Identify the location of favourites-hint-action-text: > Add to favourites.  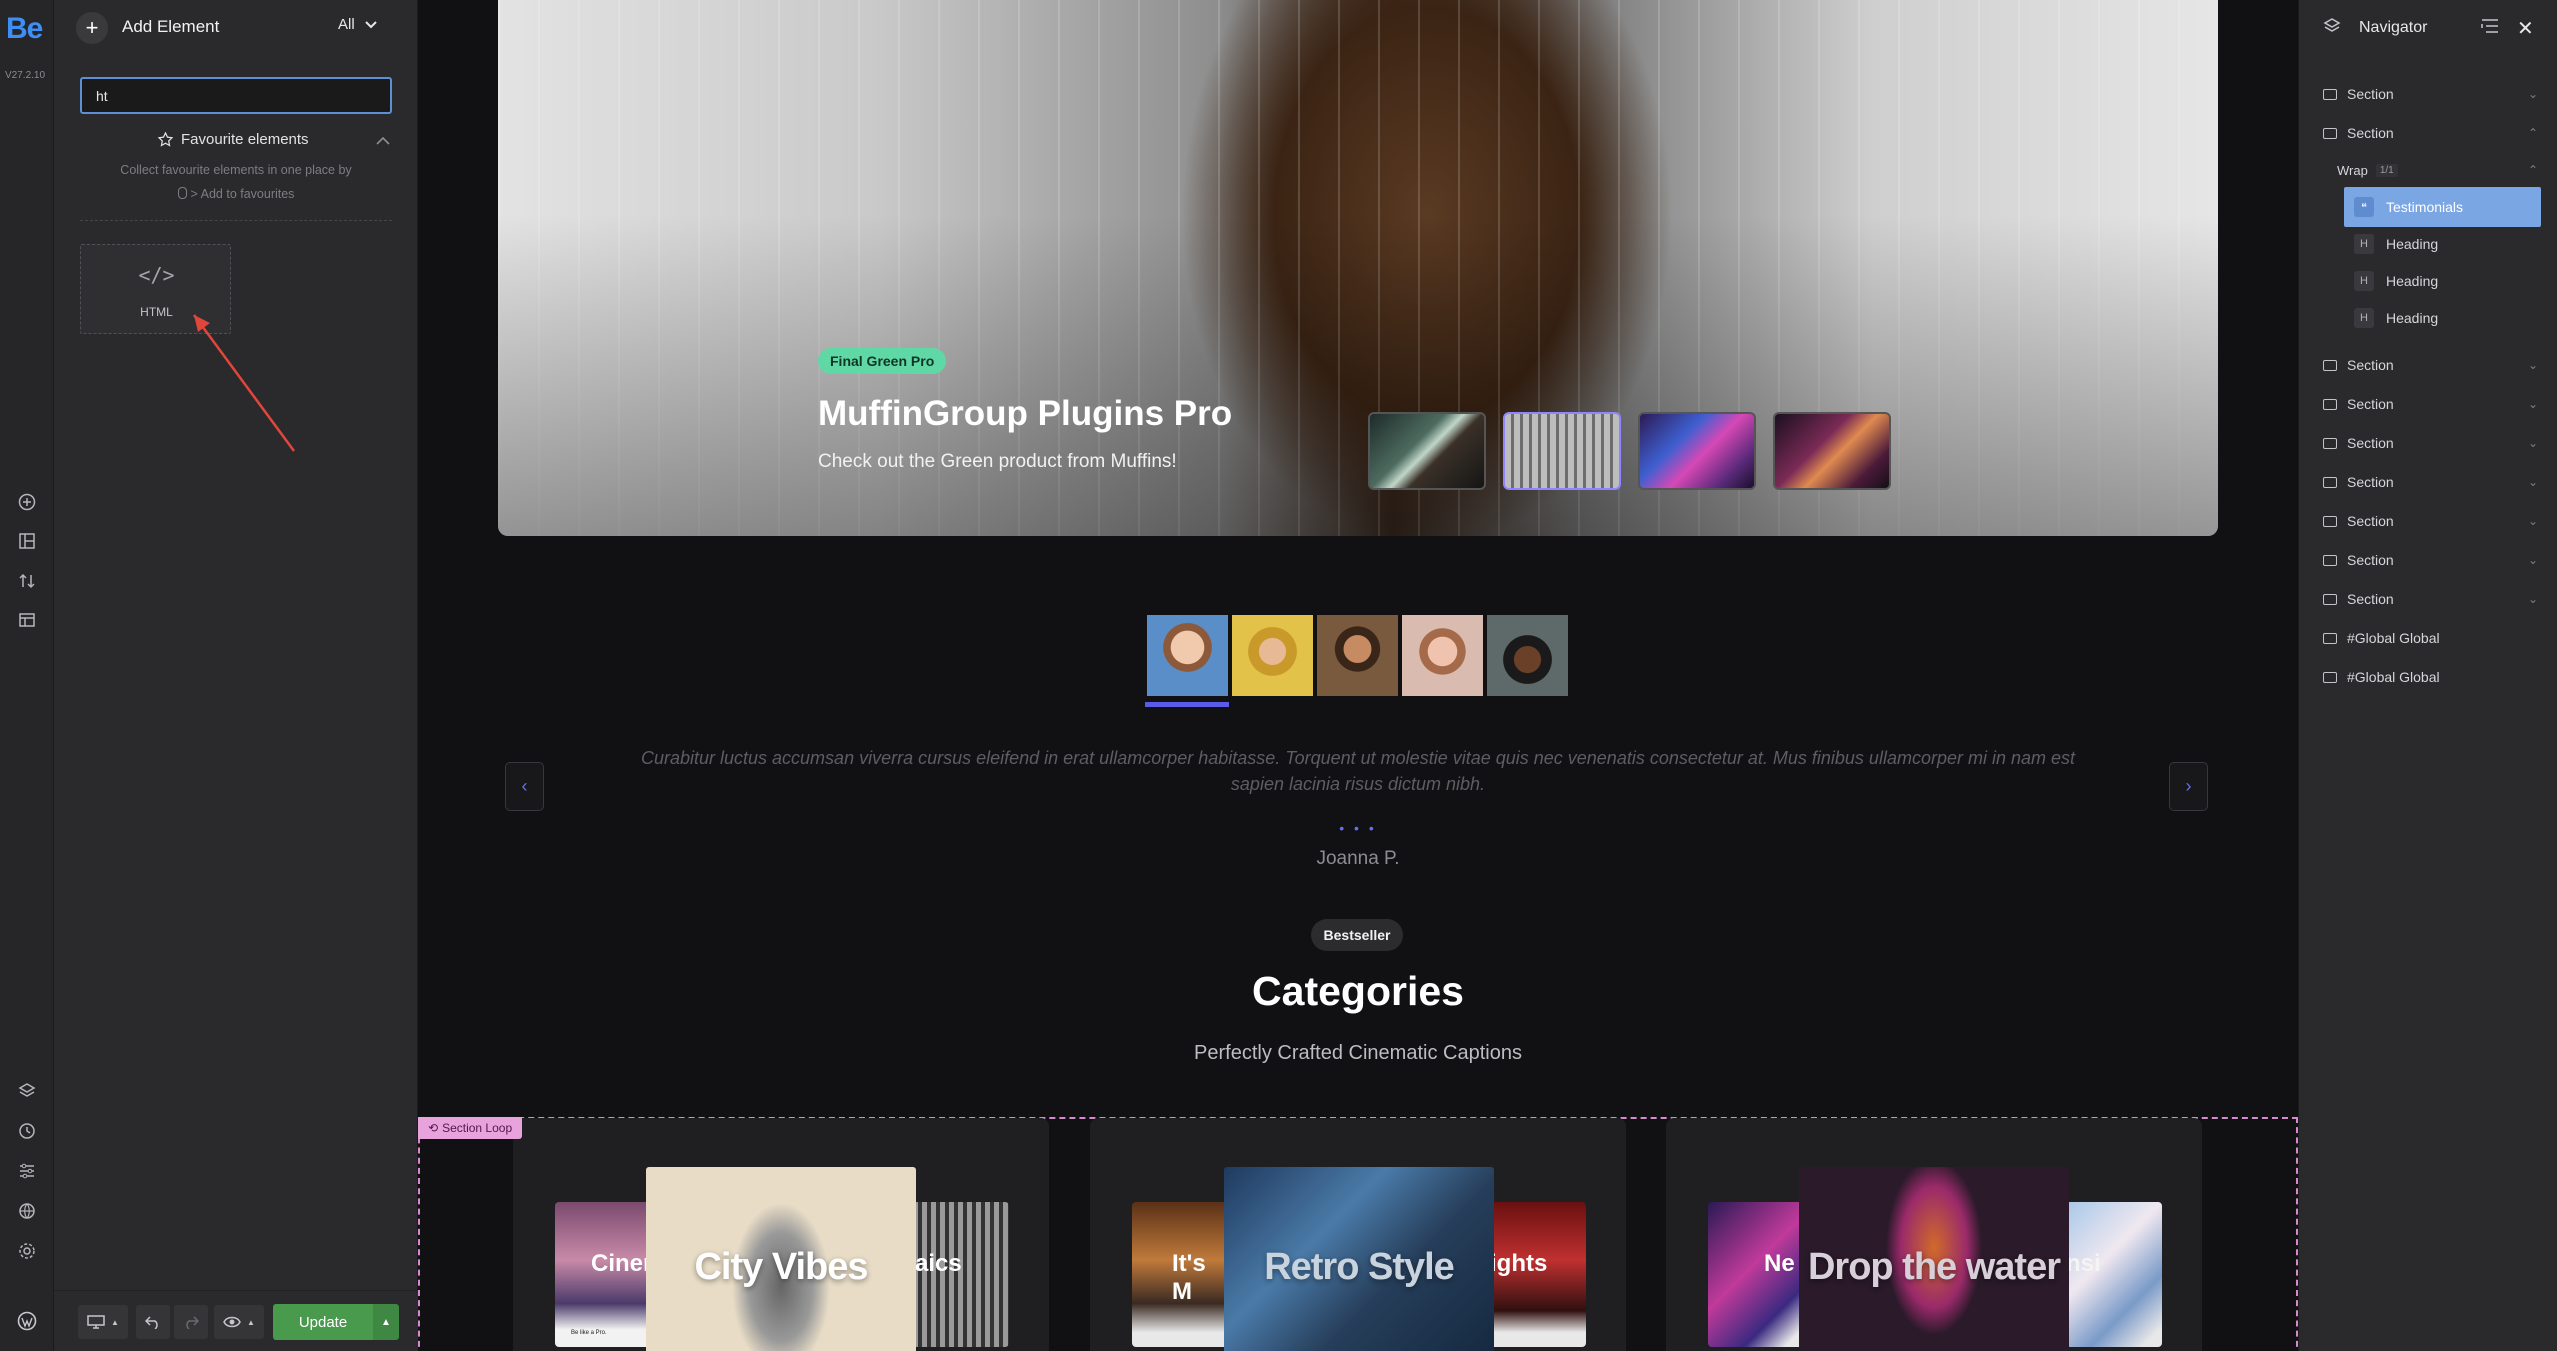
(242, 194).